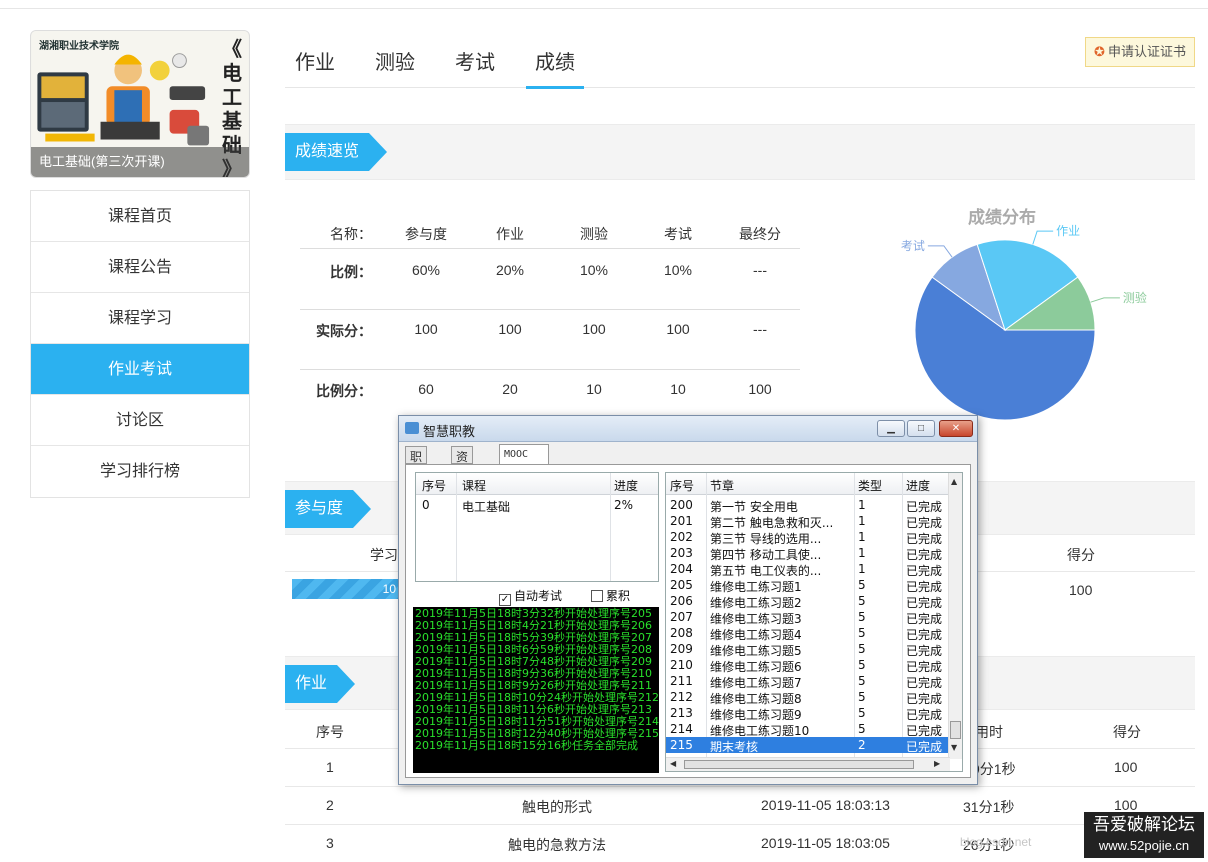 This screenshot has height=862, width=1208. Describe the element at coordinates (524, 454) in the screenshot. I see `tab-mooc: MOOC` at that location.